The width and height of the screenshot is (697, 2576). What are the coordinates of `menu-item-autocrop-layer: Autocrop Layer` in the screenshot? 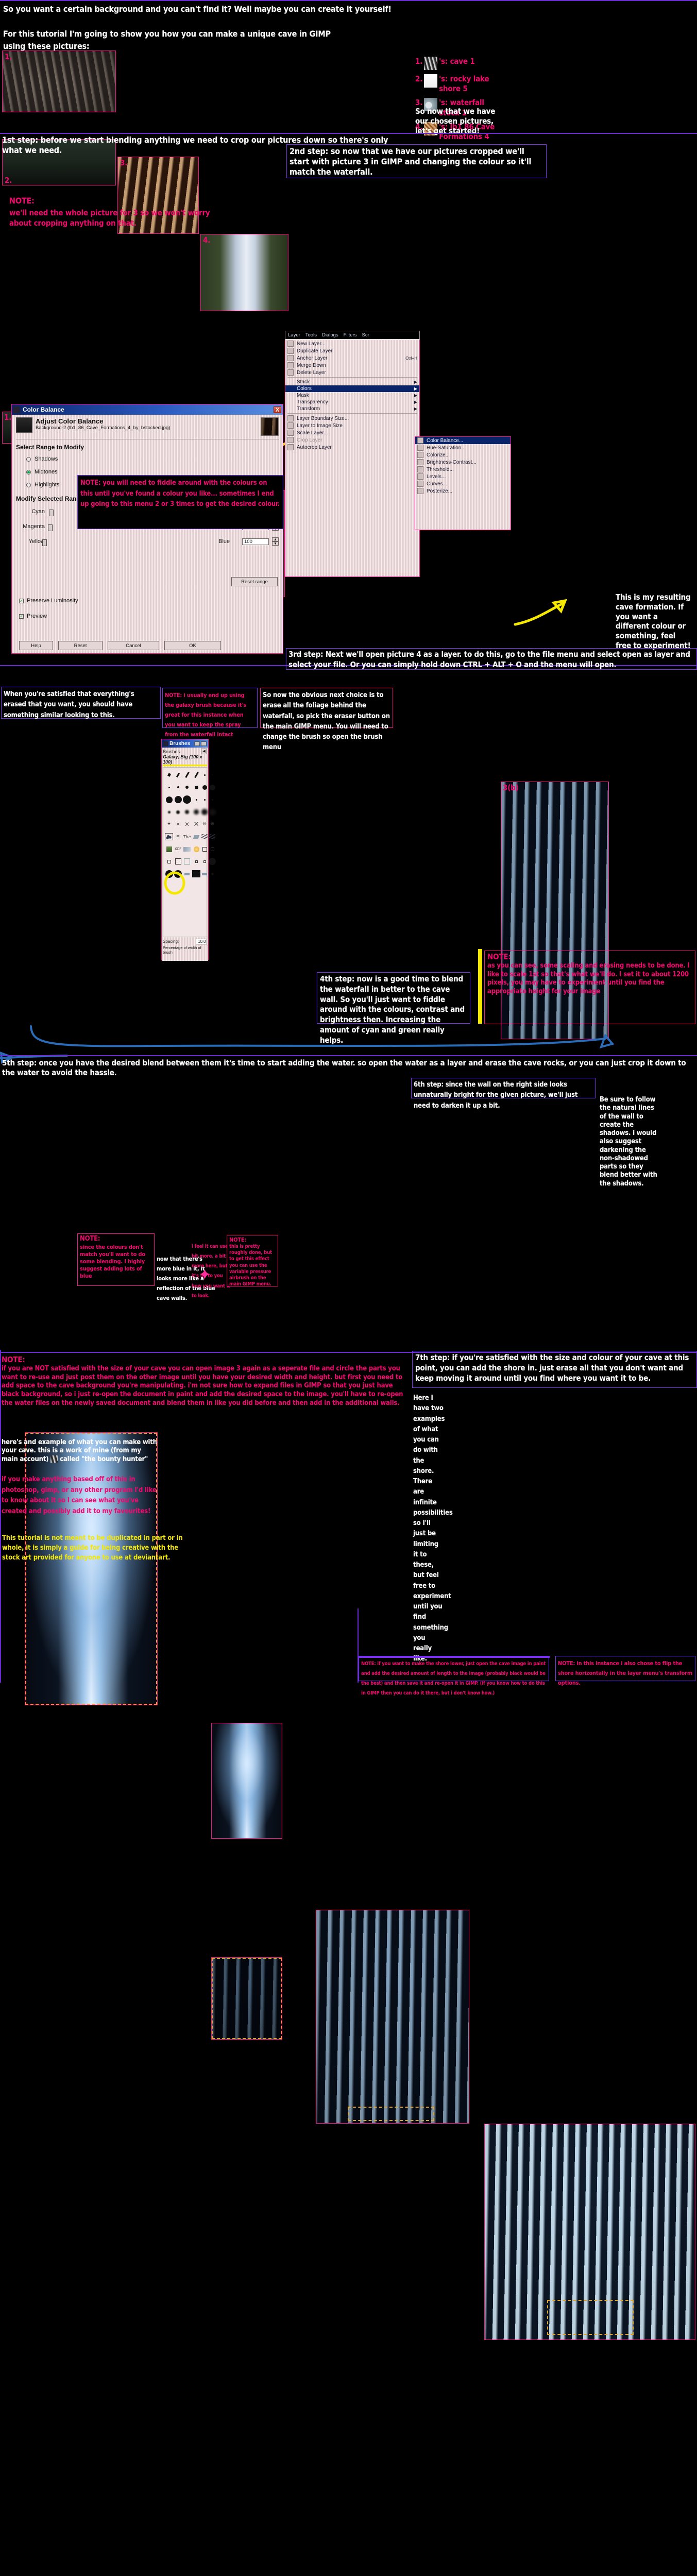 It's located at (352, 447).